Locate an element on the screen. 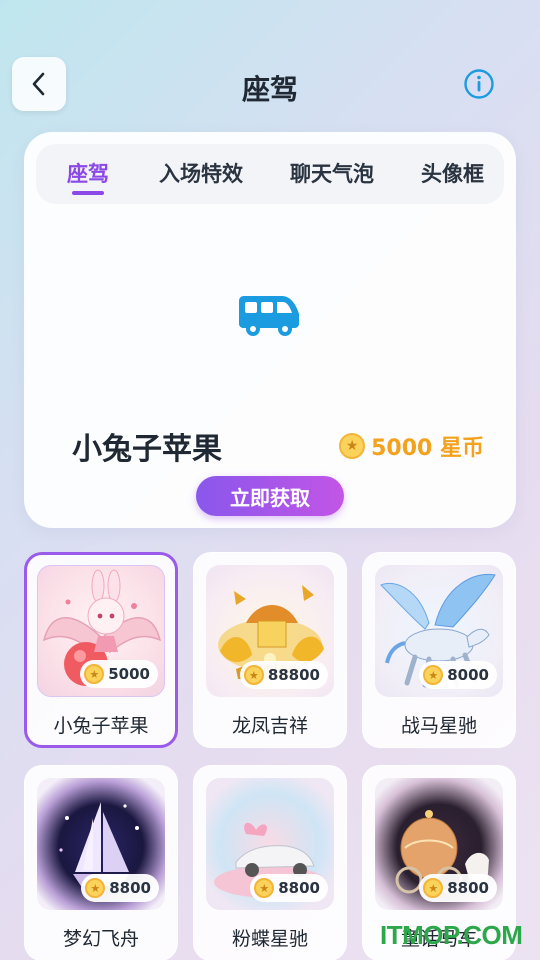  item-card-dream-ship: ★ 8800 梦幻飞舟 is located at coordinates (101, 862).